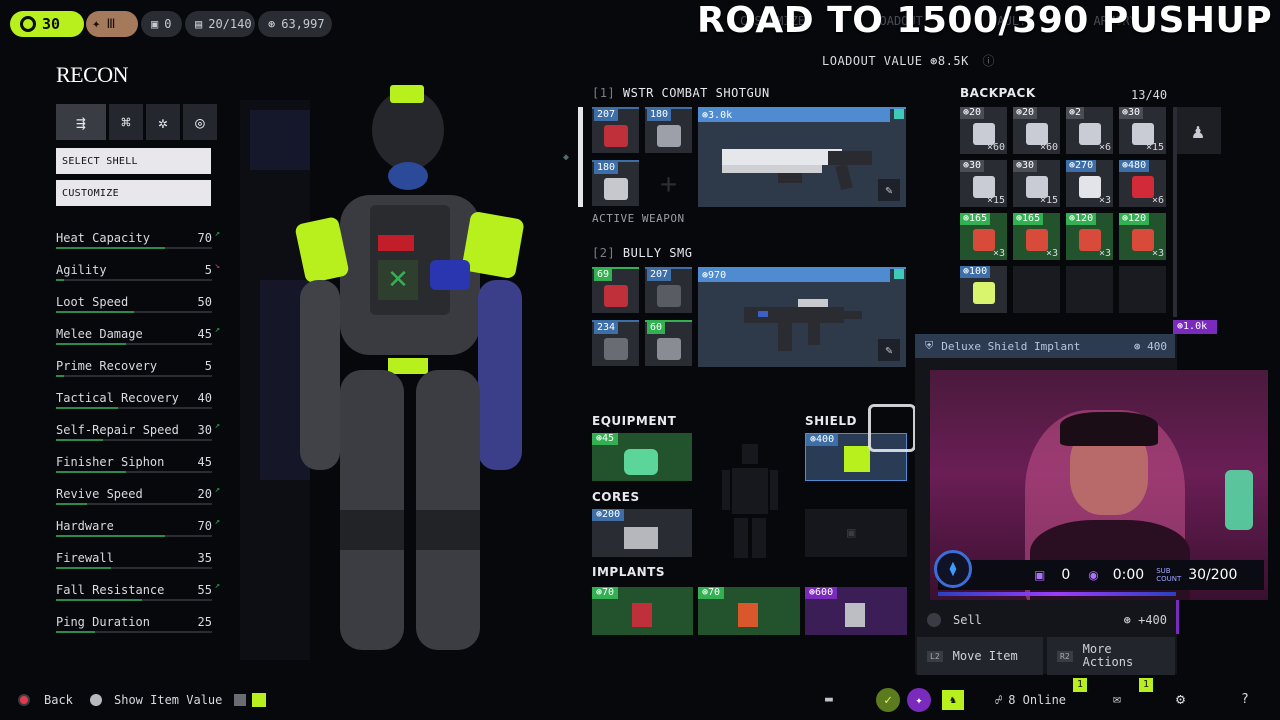 The width and height of the screenshot is (1280, 720). Describe the element at coordinates (47, 24) in the screenshot. I see `player-level: 30` at that location.